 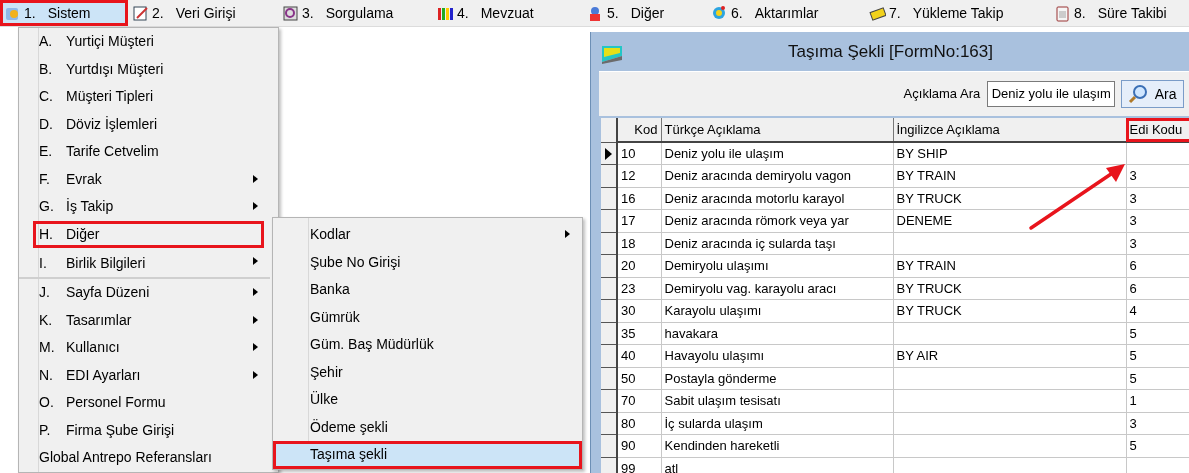 What do you see at coordinates (639, 423) in the screenshot?
I see `table-cell: 80` at bounding box center [639, 423].